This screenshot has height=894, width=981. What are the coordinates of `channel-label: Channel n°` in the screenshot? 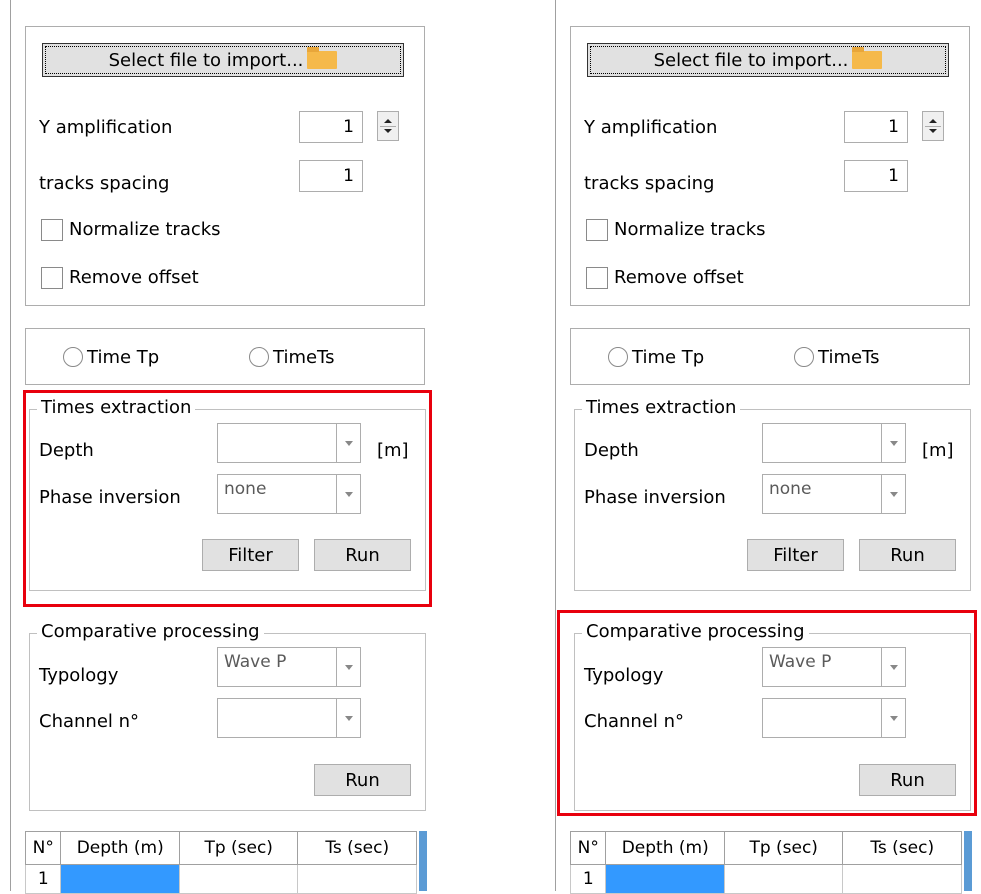 It's located at (89, 721).